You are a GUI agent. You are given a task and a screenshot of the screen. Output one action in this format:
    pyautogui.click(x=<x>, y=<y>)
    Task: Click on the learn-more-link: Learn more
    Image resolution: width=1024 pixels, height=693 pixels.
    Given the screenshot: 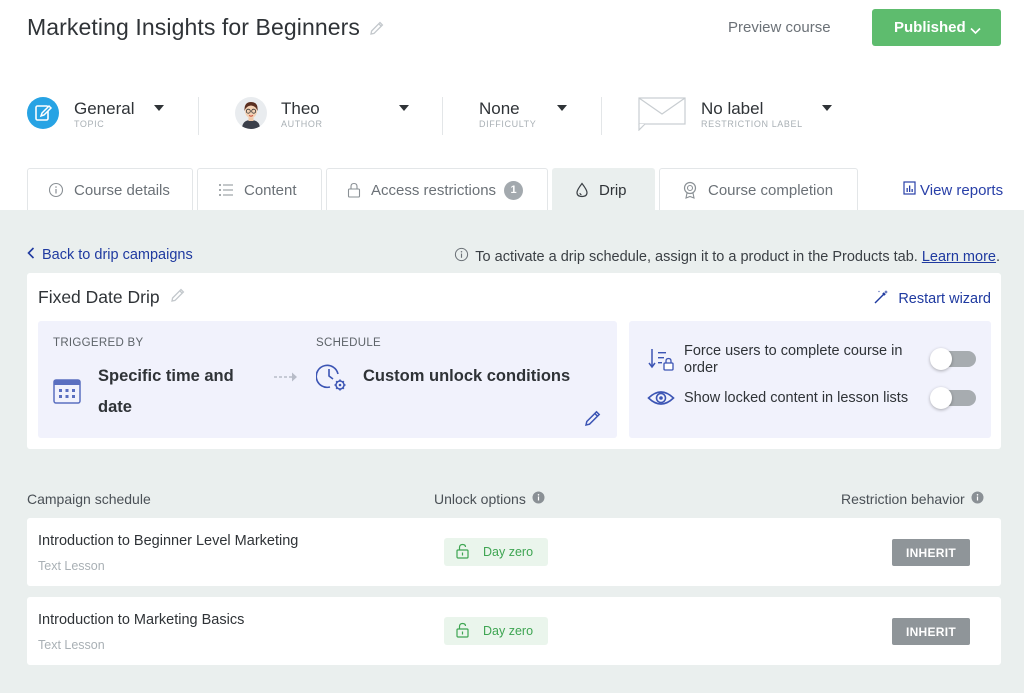 What is the action you would take?
    pyautogui.click(x=959, y=257)
    